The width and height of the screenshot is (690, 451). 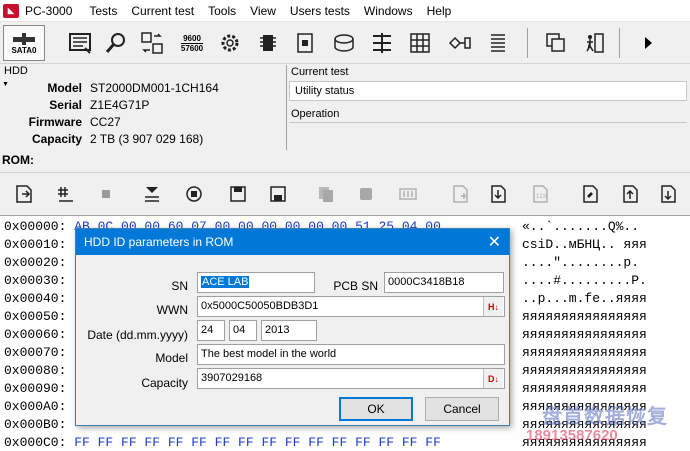 I want to click on edit-document-icon, so click(x=590, y=194).